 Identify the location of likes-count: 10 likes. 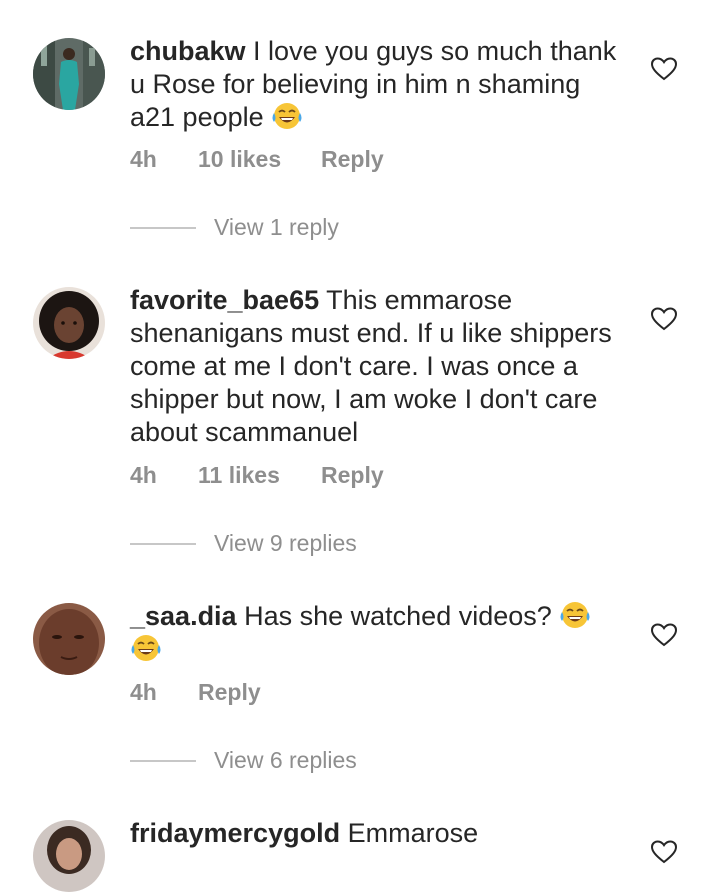
(239, 159).